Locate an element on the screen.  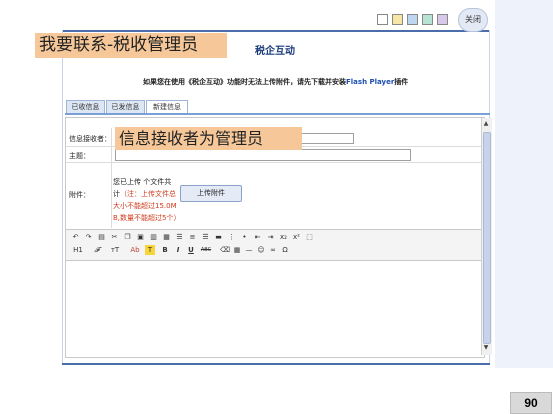
slide-side-band is located at coordinates (524, 207).